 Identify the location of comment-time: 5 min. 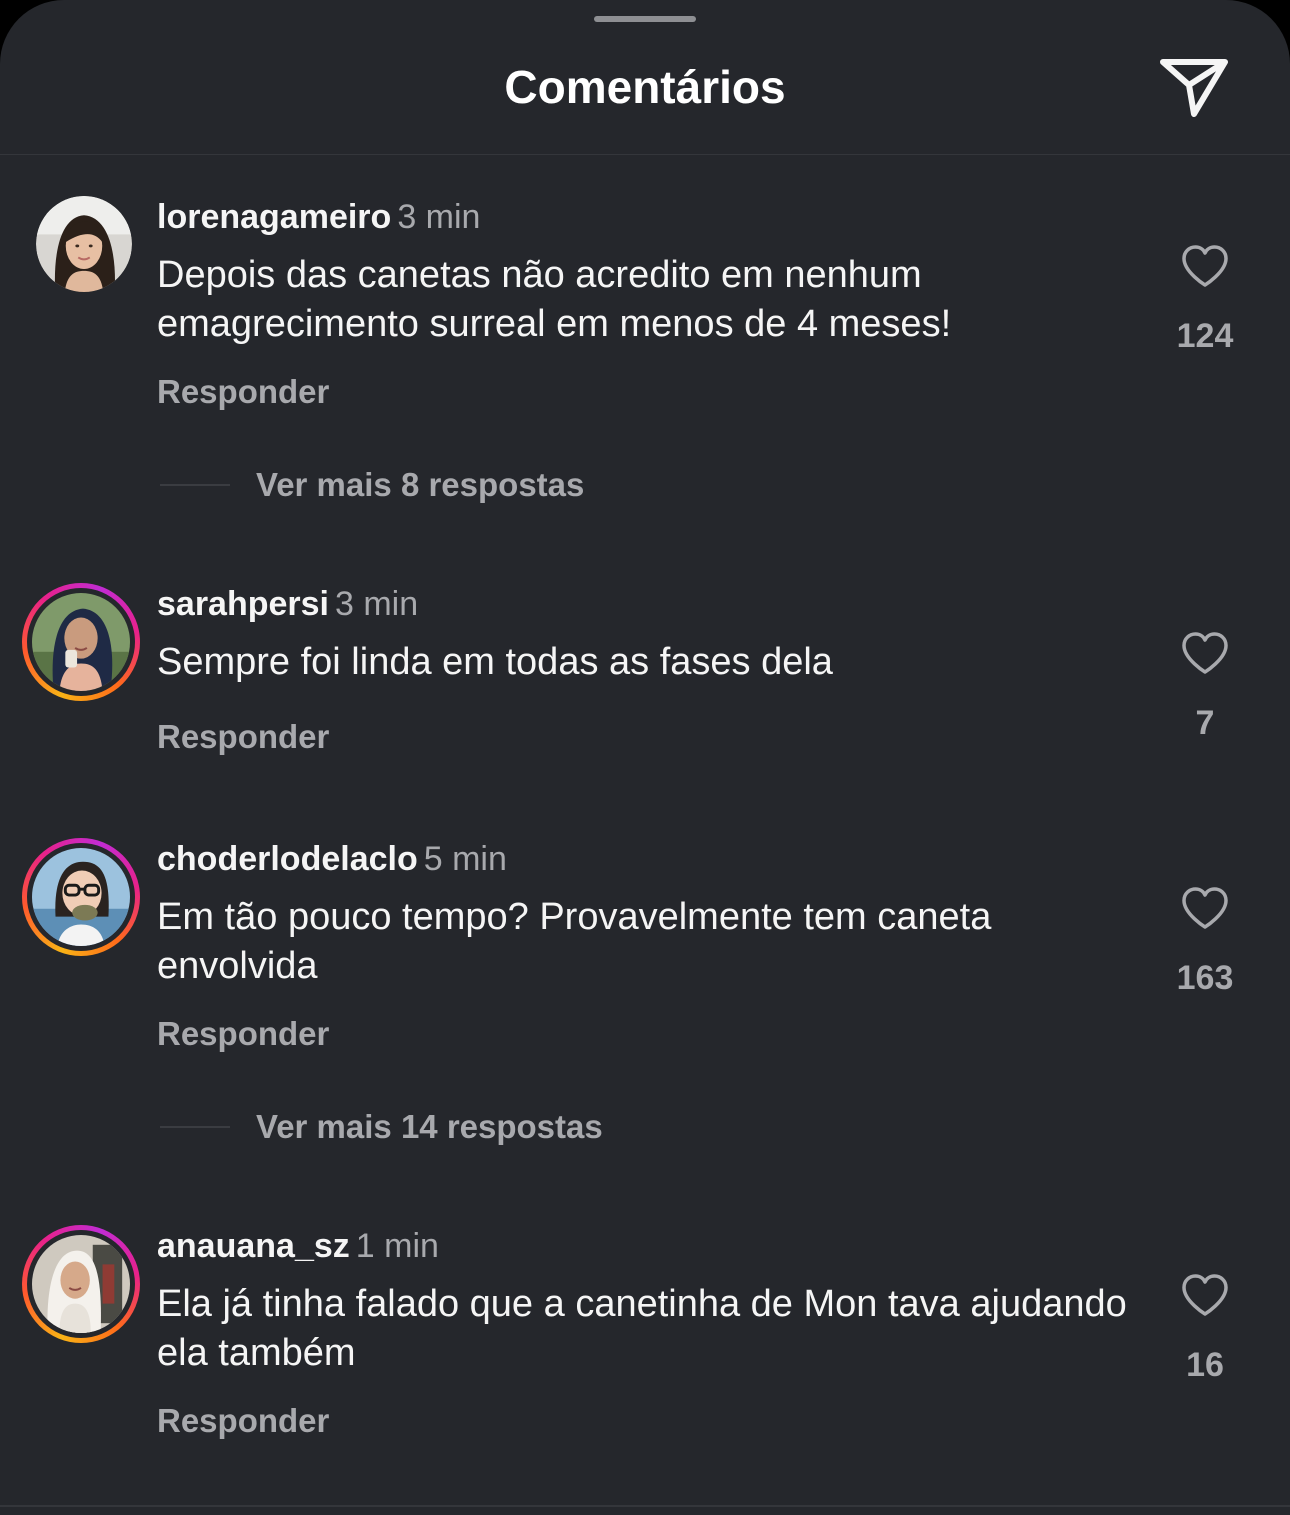
(465, 859).